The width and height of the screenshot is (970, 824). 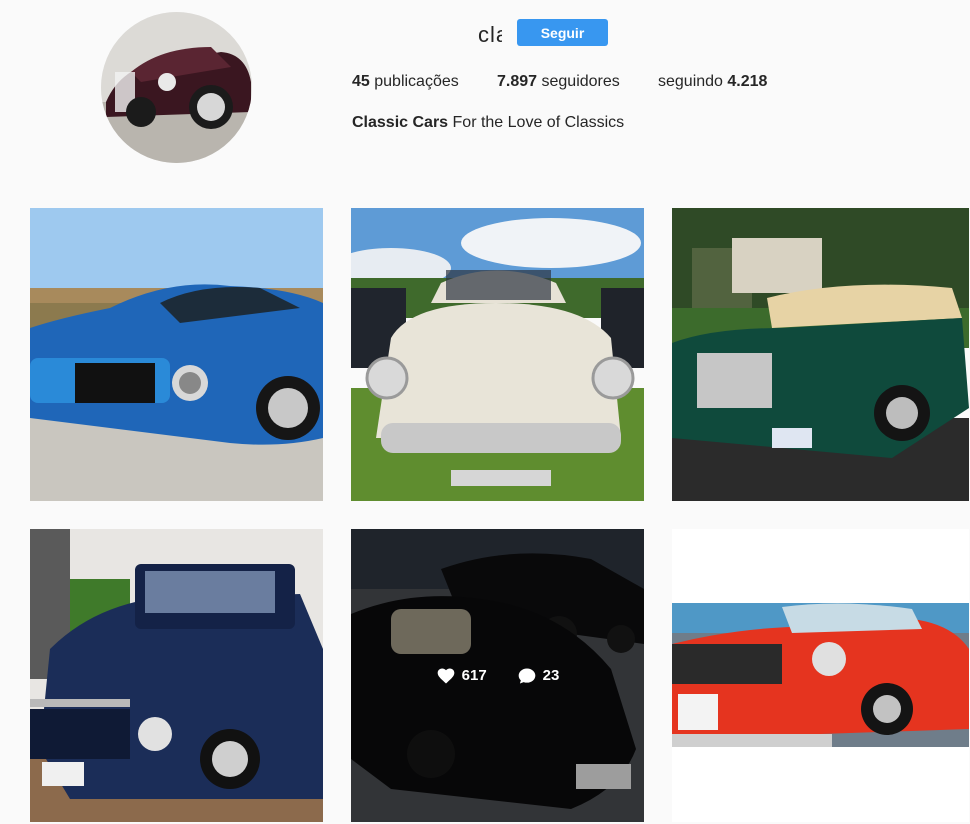 What do you see at coordinates (527, 675) in the screenshot?
I see `comment-icon` at bounding box center [527, 675].